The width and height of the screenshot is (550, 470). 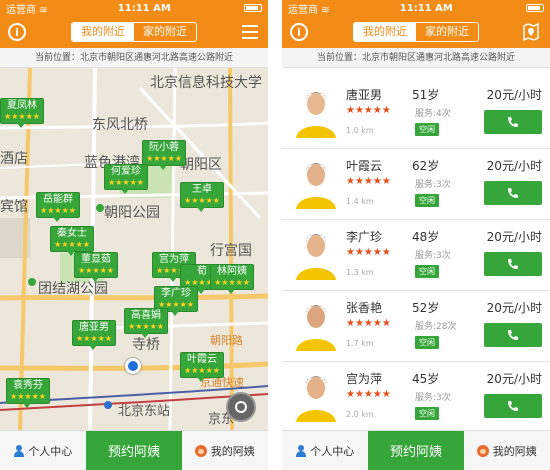 What do you see at coordinates (250, 32) in the screenshot?
I see `list-view-button` at bounding box center [250, 32].